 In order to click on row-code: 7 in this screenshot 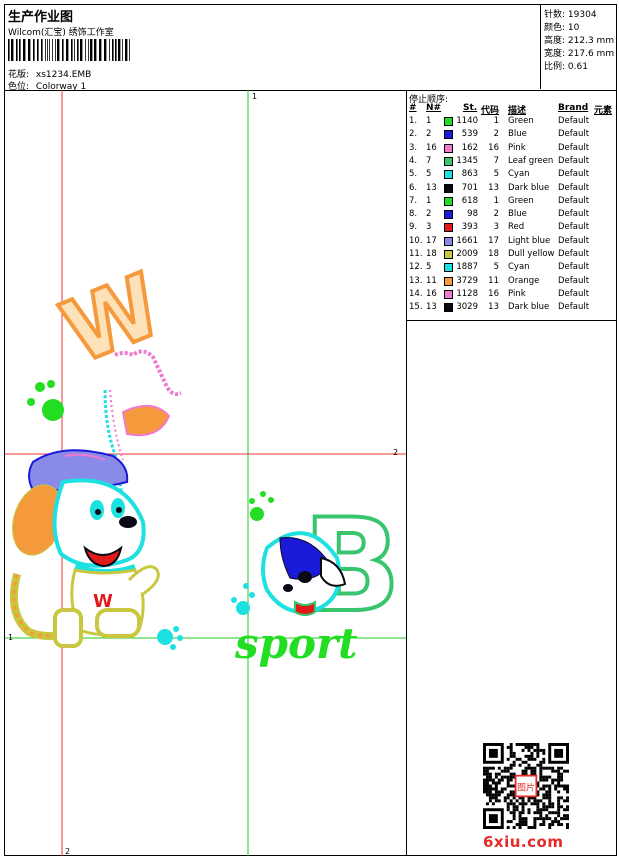, I will do `click(496, 160)`.